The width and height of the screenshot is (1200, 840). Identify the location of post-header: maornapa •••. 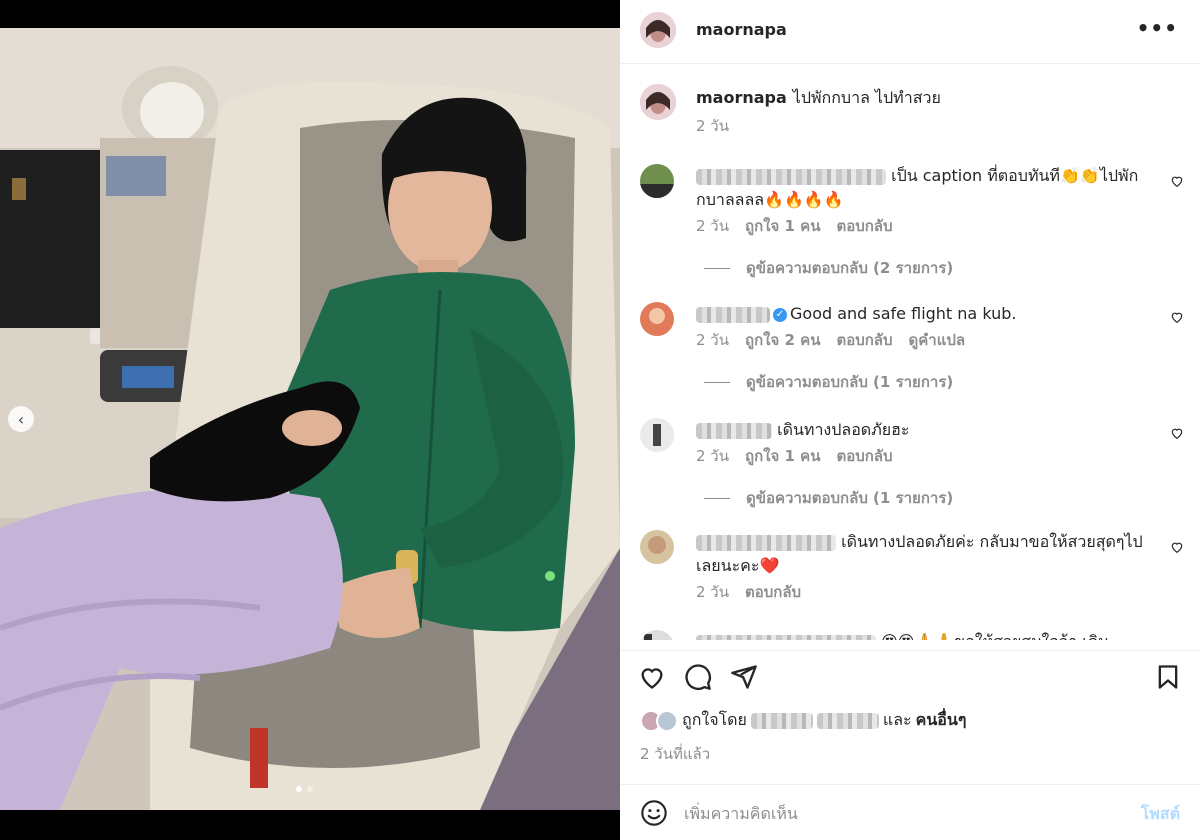
(910, 32).